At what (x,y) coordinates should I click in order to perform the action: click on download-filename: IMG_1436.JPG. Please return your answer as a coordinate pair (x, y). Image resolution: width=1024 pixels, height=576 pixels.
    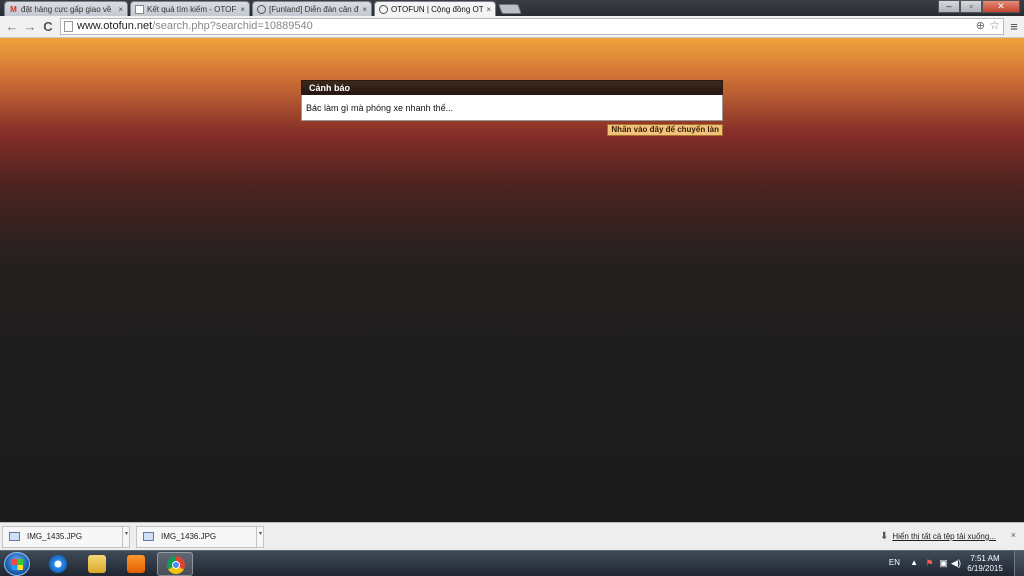
    Looking at the image, I should click on (189, 536).